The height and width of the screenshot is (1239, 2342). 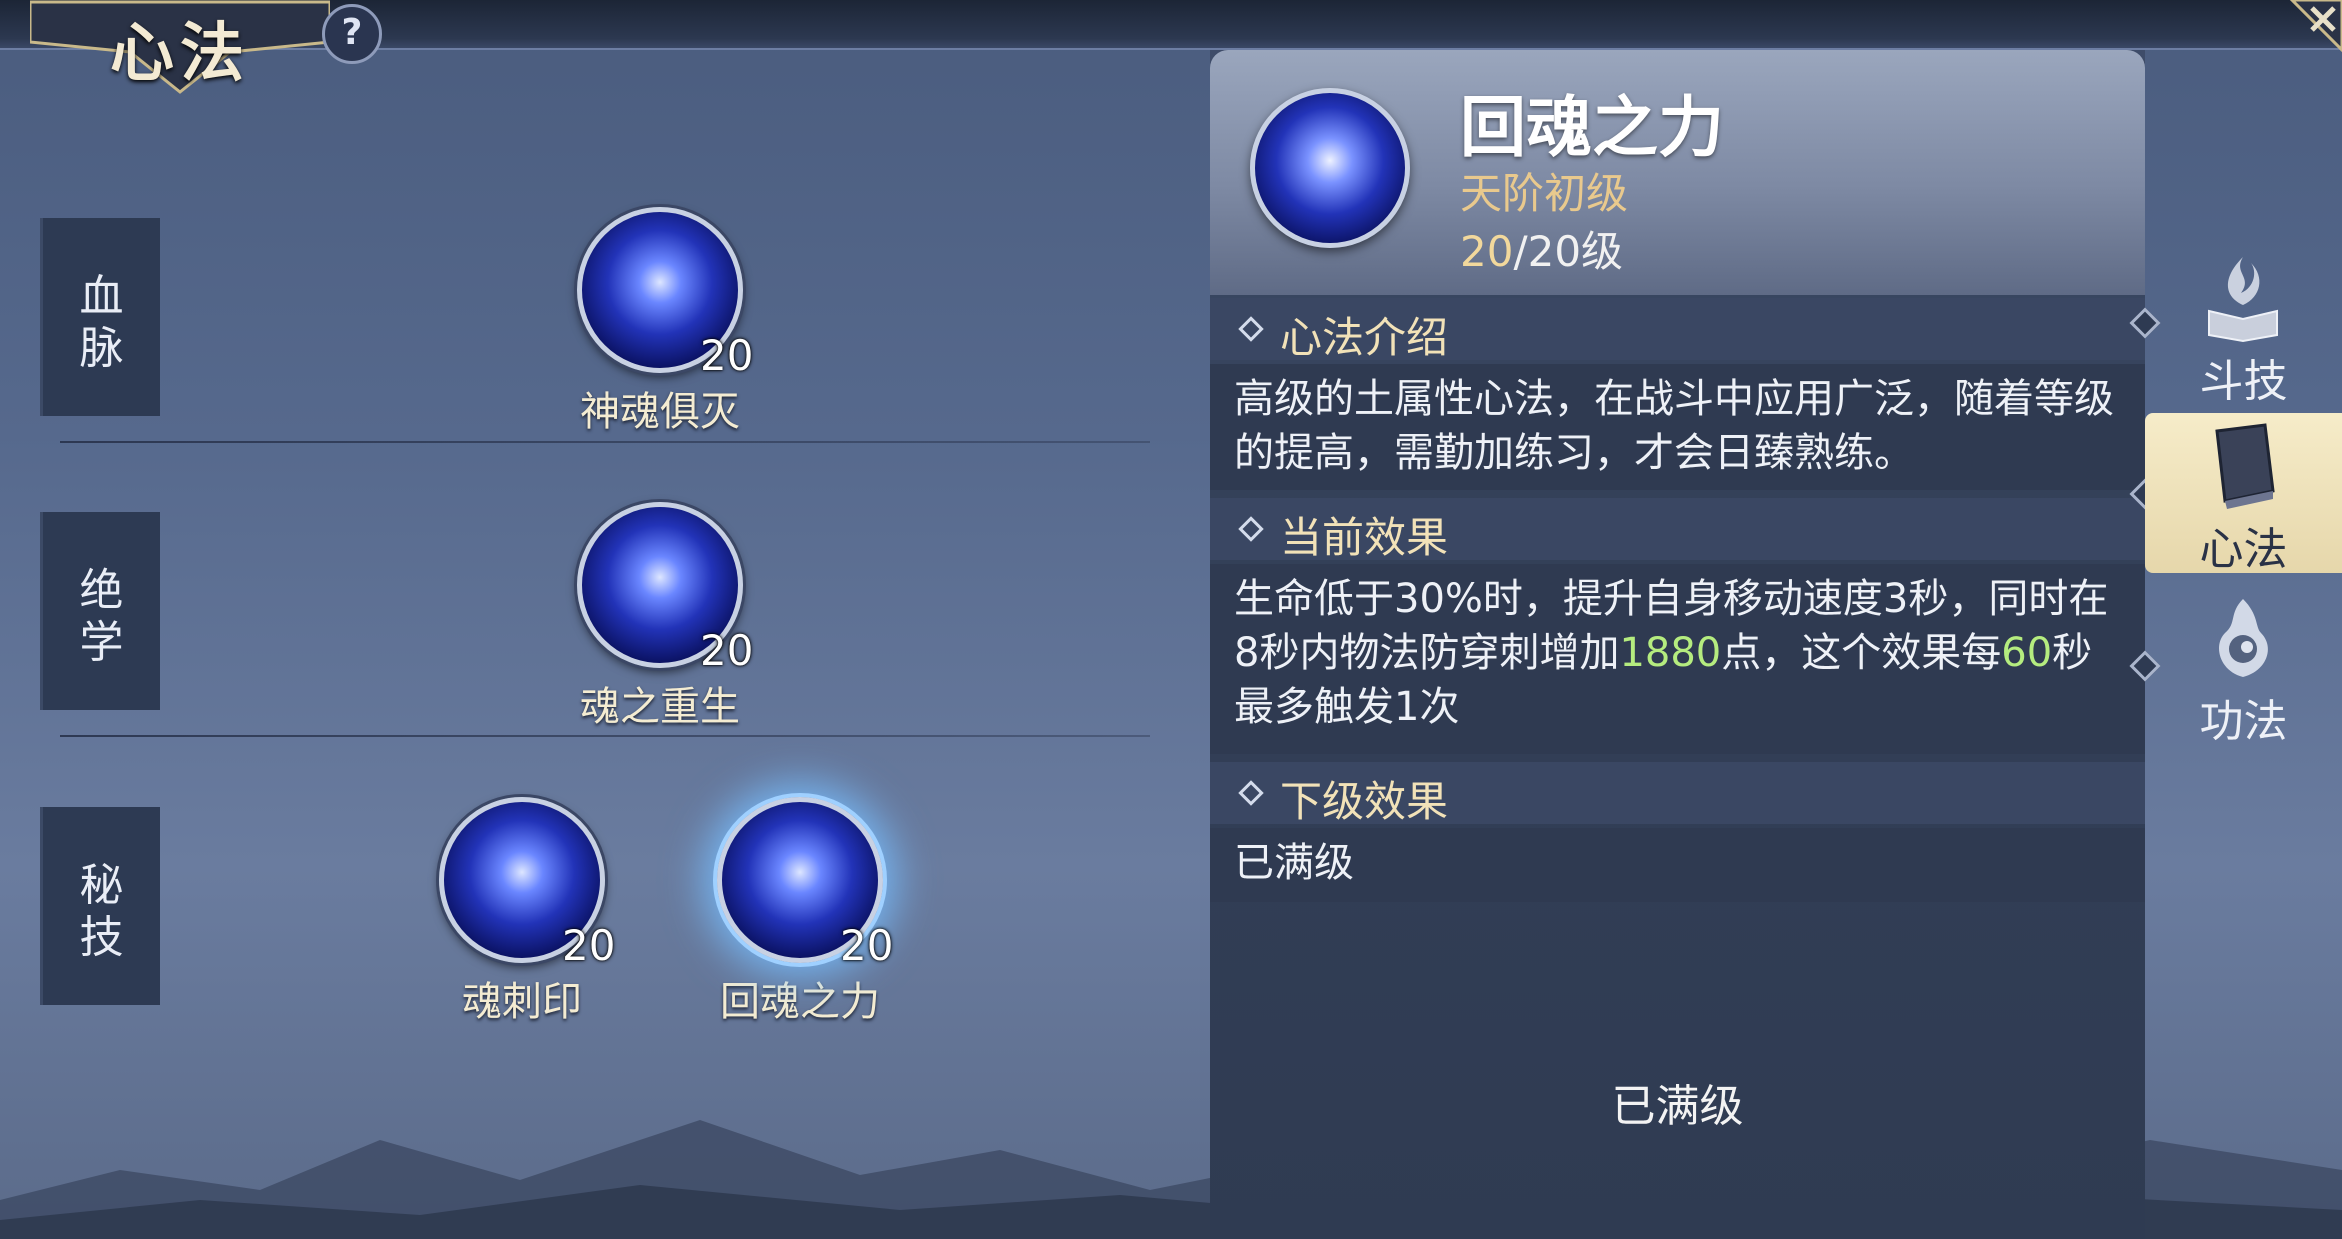 I want to click on page-title: 心法, so click(x=180, y=53).